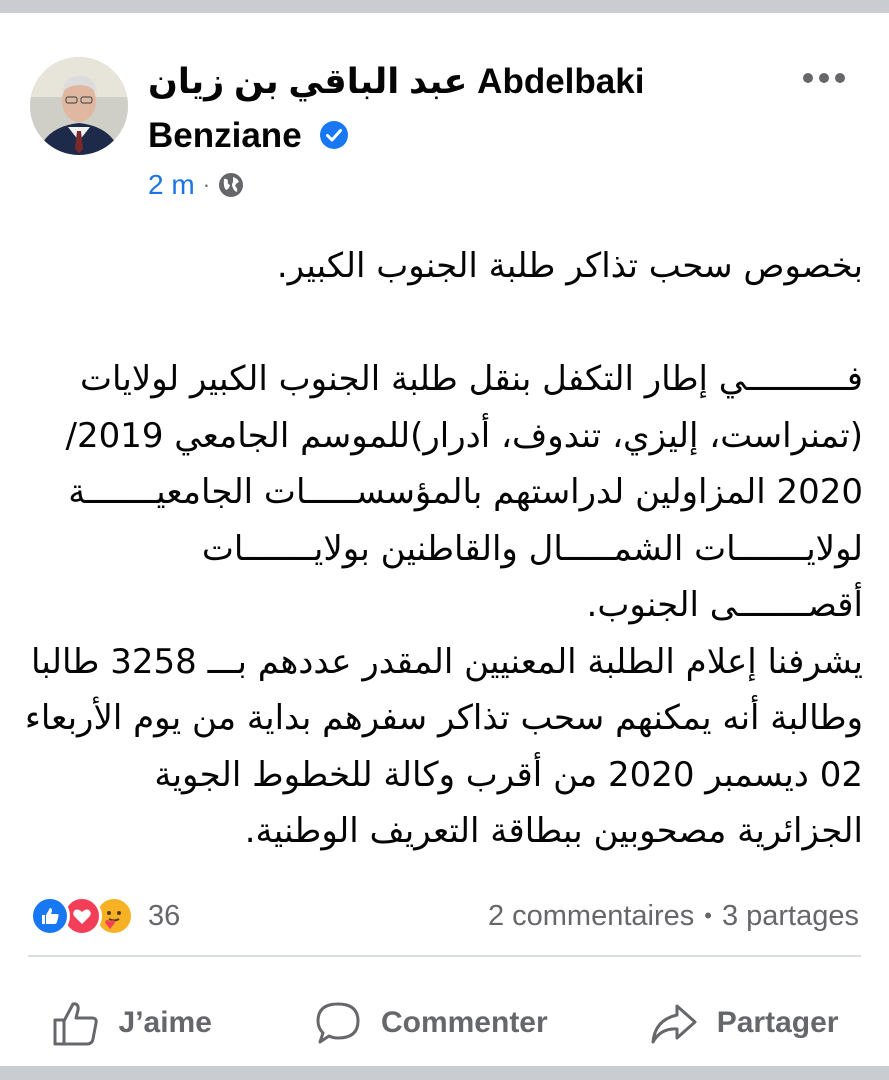 The width and height of the screenshot is (889, 1080). Describe the element at coordinates (444, 956) in the screenshot. I see `actions-divider` at that location.